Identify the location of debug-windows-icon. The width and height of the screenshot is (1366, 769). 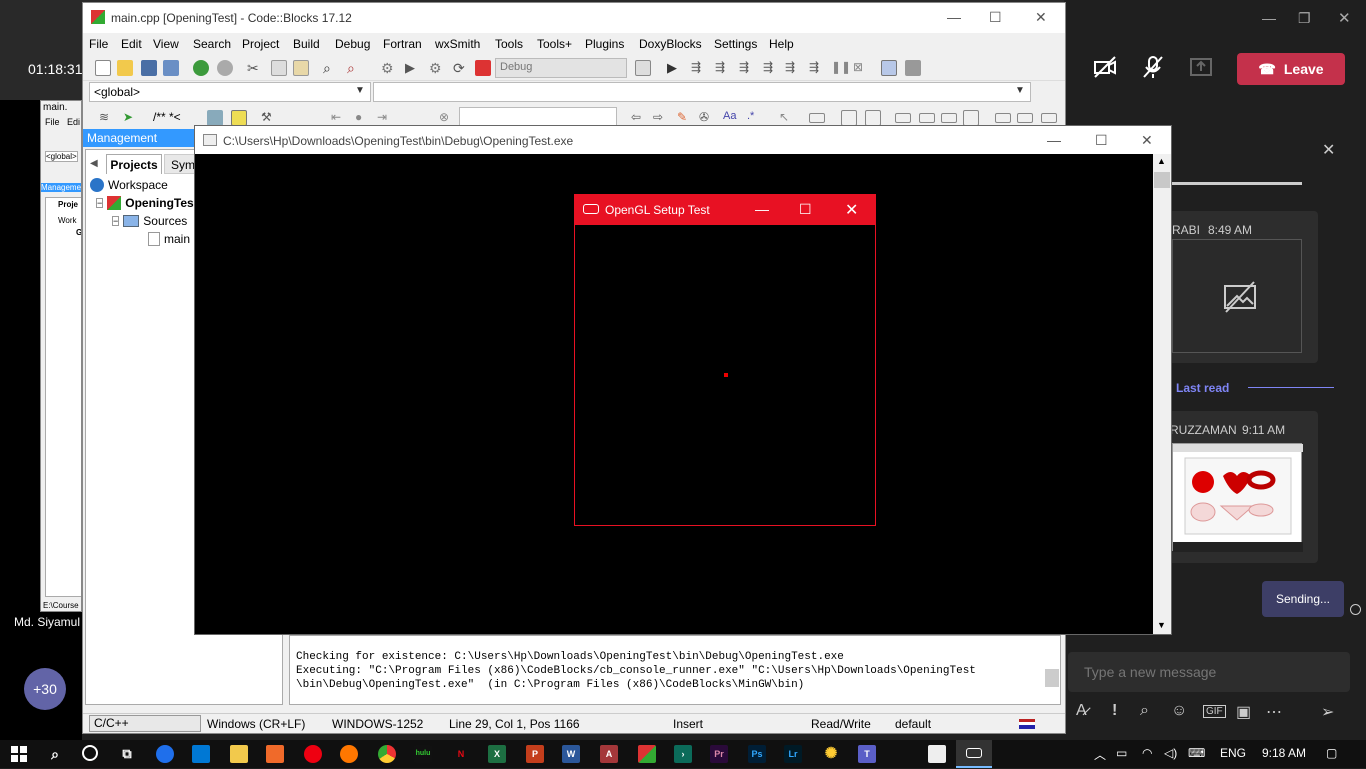
(889, 68).